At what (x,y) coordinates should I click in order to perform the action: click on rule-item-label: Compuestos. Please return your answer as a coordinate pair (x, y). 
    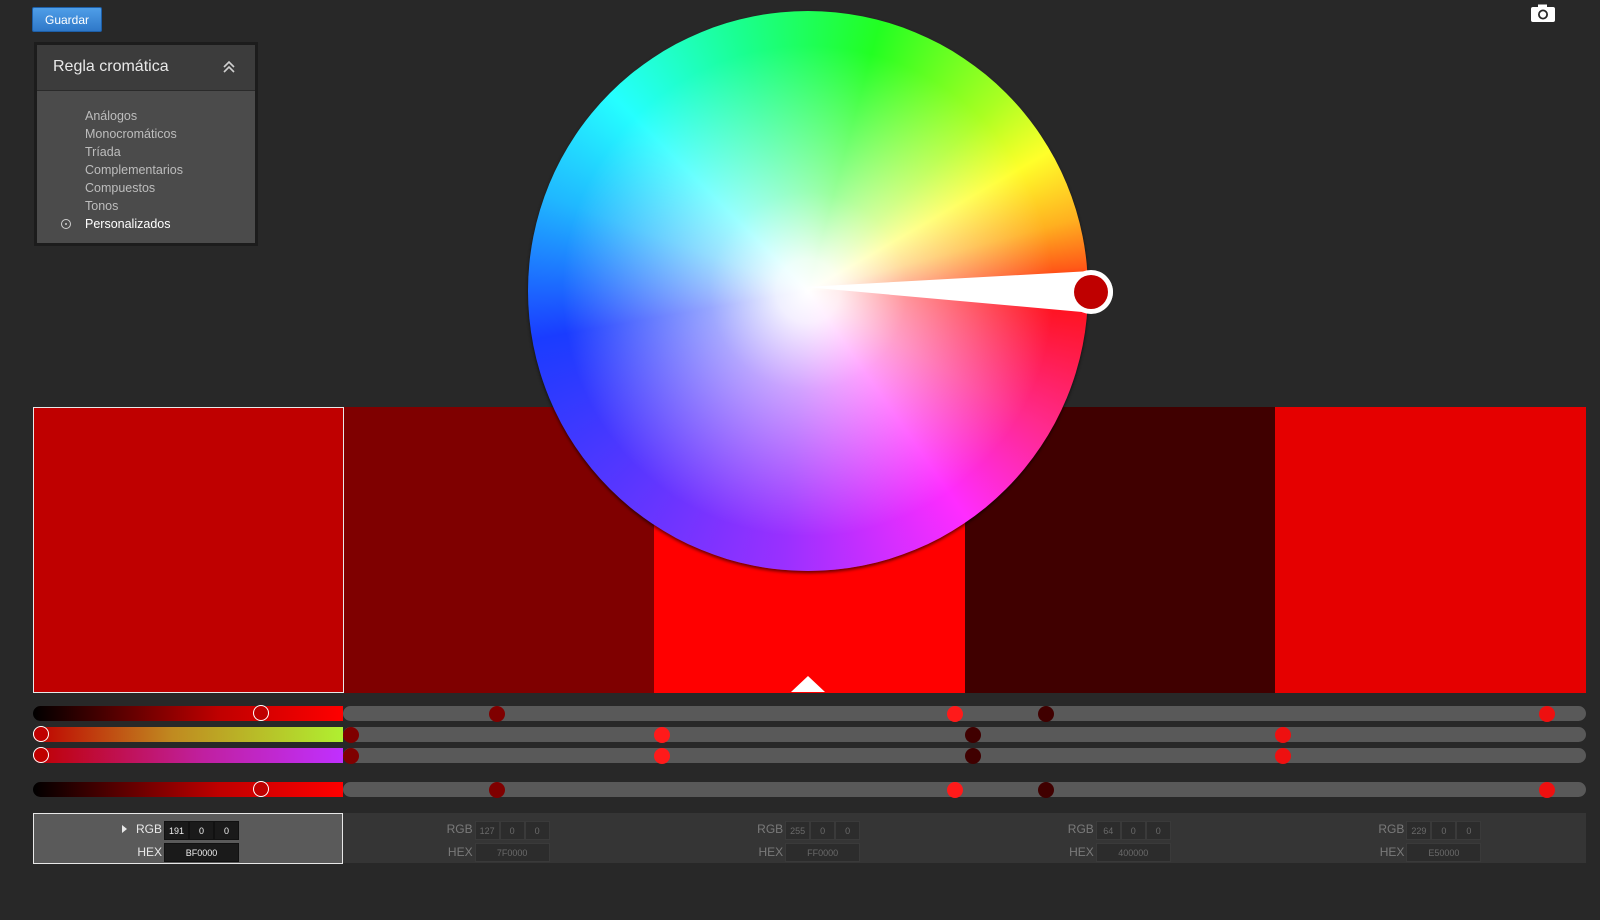
    Looking at the image, I should click on (120, 188).